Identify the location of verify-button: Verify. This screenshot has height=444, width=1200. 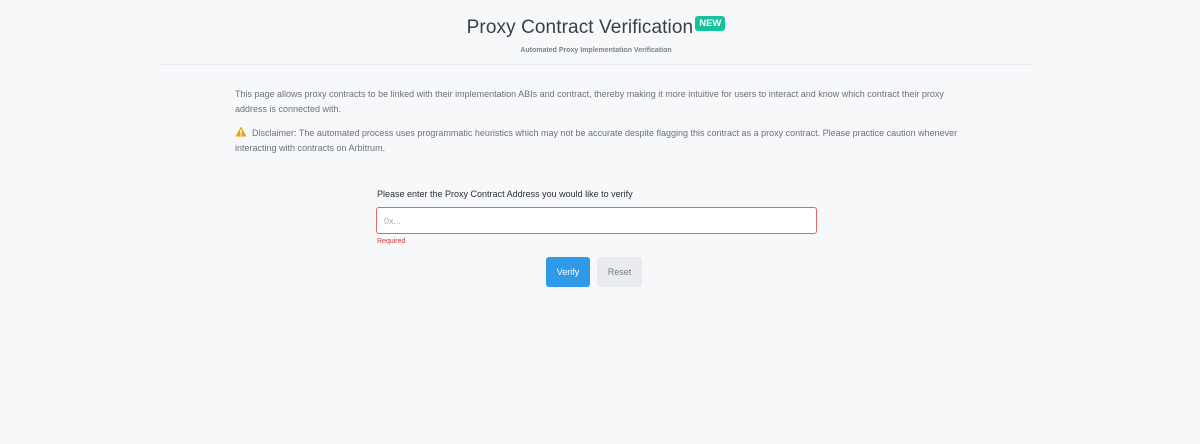
(568, 272).